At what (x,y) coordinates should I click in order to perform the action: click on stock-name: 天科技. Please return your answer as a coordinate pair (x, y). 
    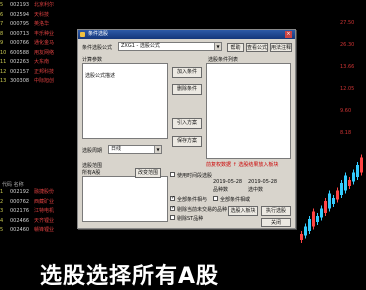
    Looking at the image, I should click on (42, 14).